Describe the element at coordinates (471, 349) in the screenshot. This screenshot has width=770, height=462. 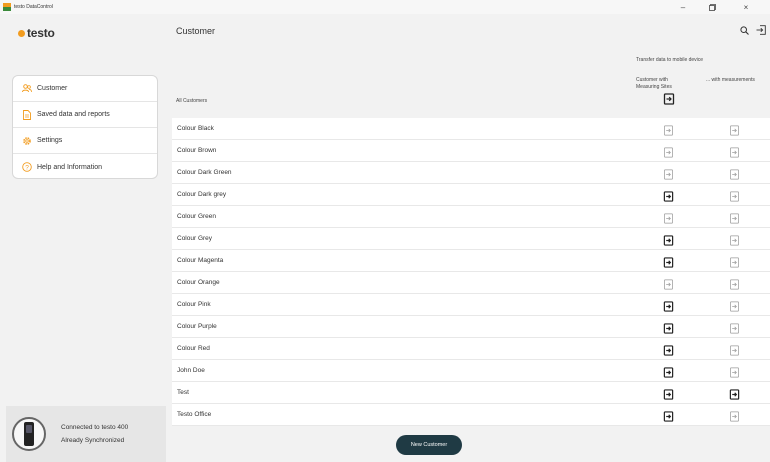
I see `customer-row: Colour Red` at that location.